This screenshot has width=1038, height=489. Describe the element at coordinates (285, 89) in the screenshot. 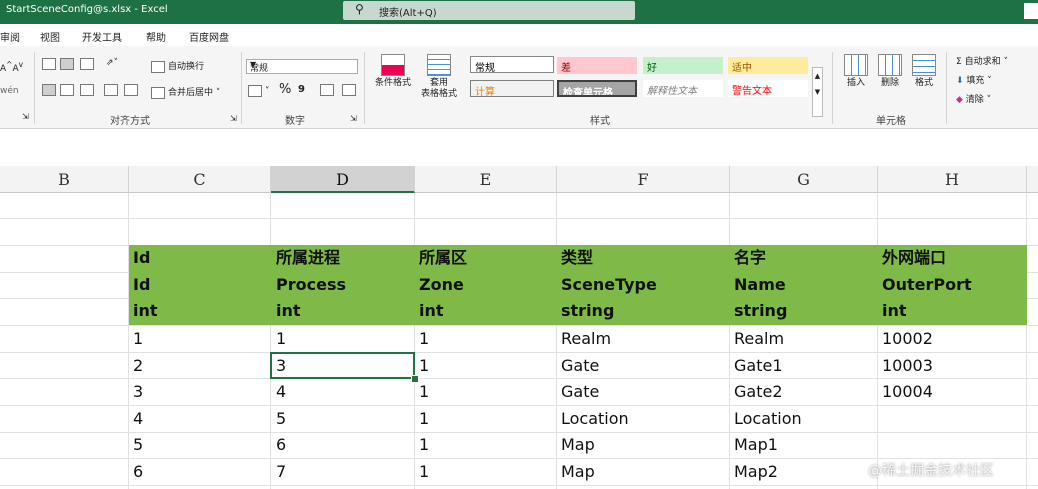

I see `percent-style-button: %` at that location.